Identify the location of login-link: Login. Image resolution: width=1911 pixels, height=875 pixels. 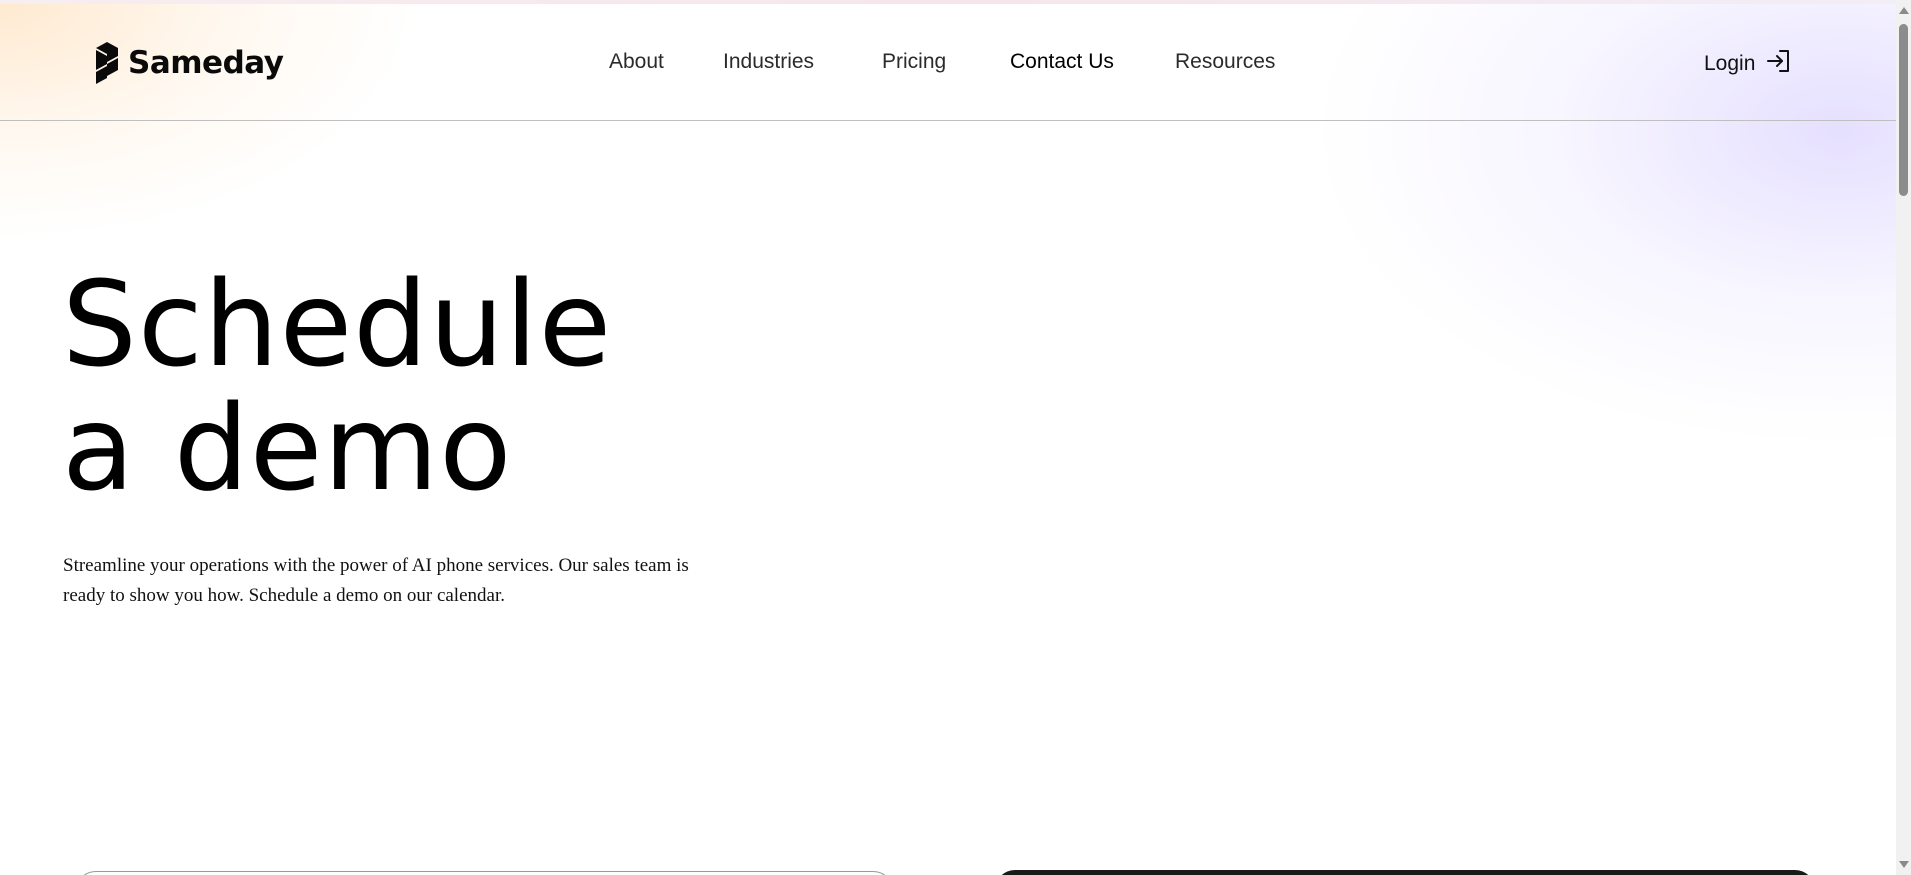
(1747, 64).